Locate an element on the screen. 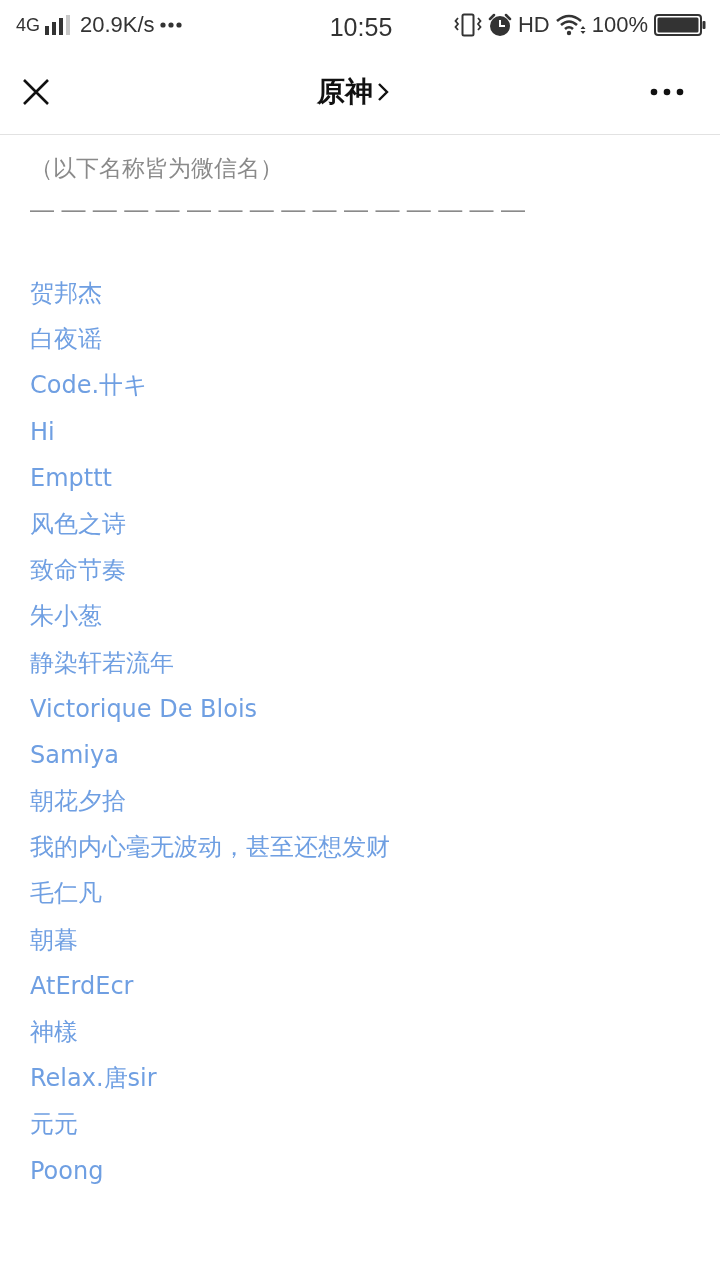 This screenshot has height=1280, width=720. name-entry: 朝暮 is located at coordinates (54, 939).